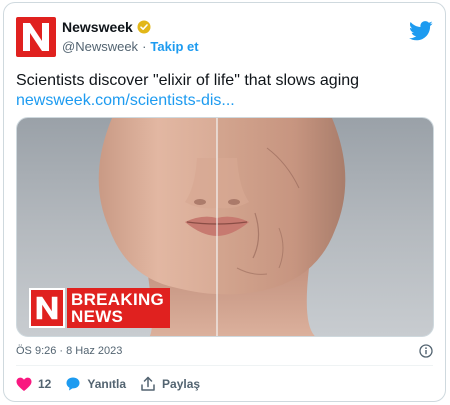 Image resolution: width=450 pixels, height=405 pixels. Describe the element at coordinates (97, 27) in the screenshot. I see `account-name: Newsweek` at that location.